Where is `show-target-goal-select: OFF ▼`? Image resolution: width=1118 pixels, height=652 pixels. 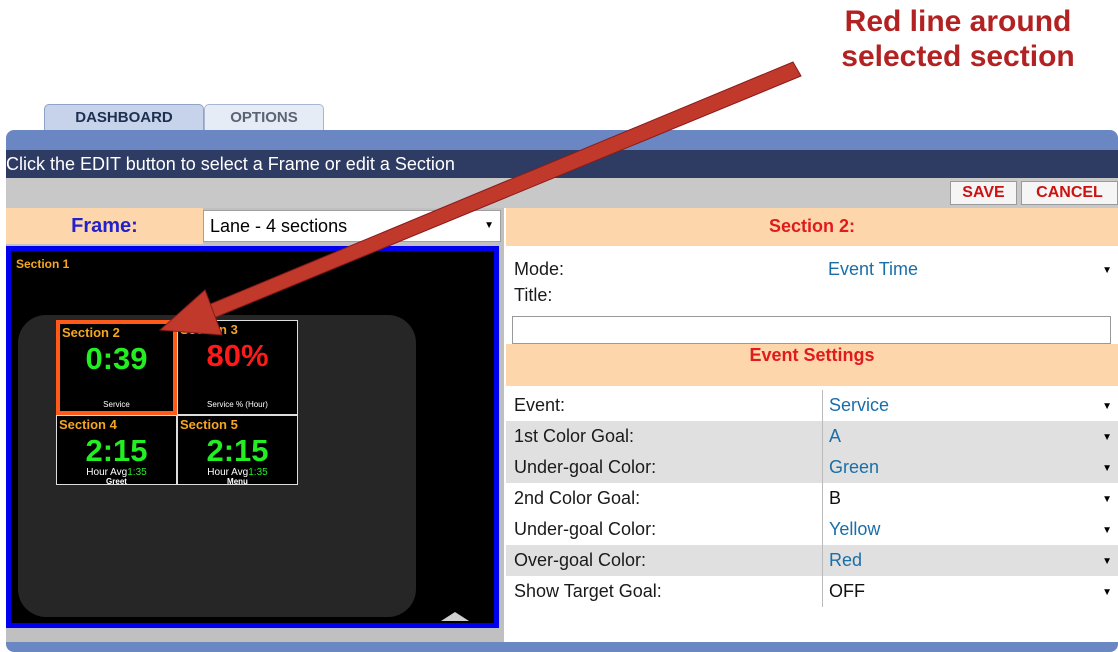
show-target-goal-select: OFF ▼ is located at coordinates (970, 591).